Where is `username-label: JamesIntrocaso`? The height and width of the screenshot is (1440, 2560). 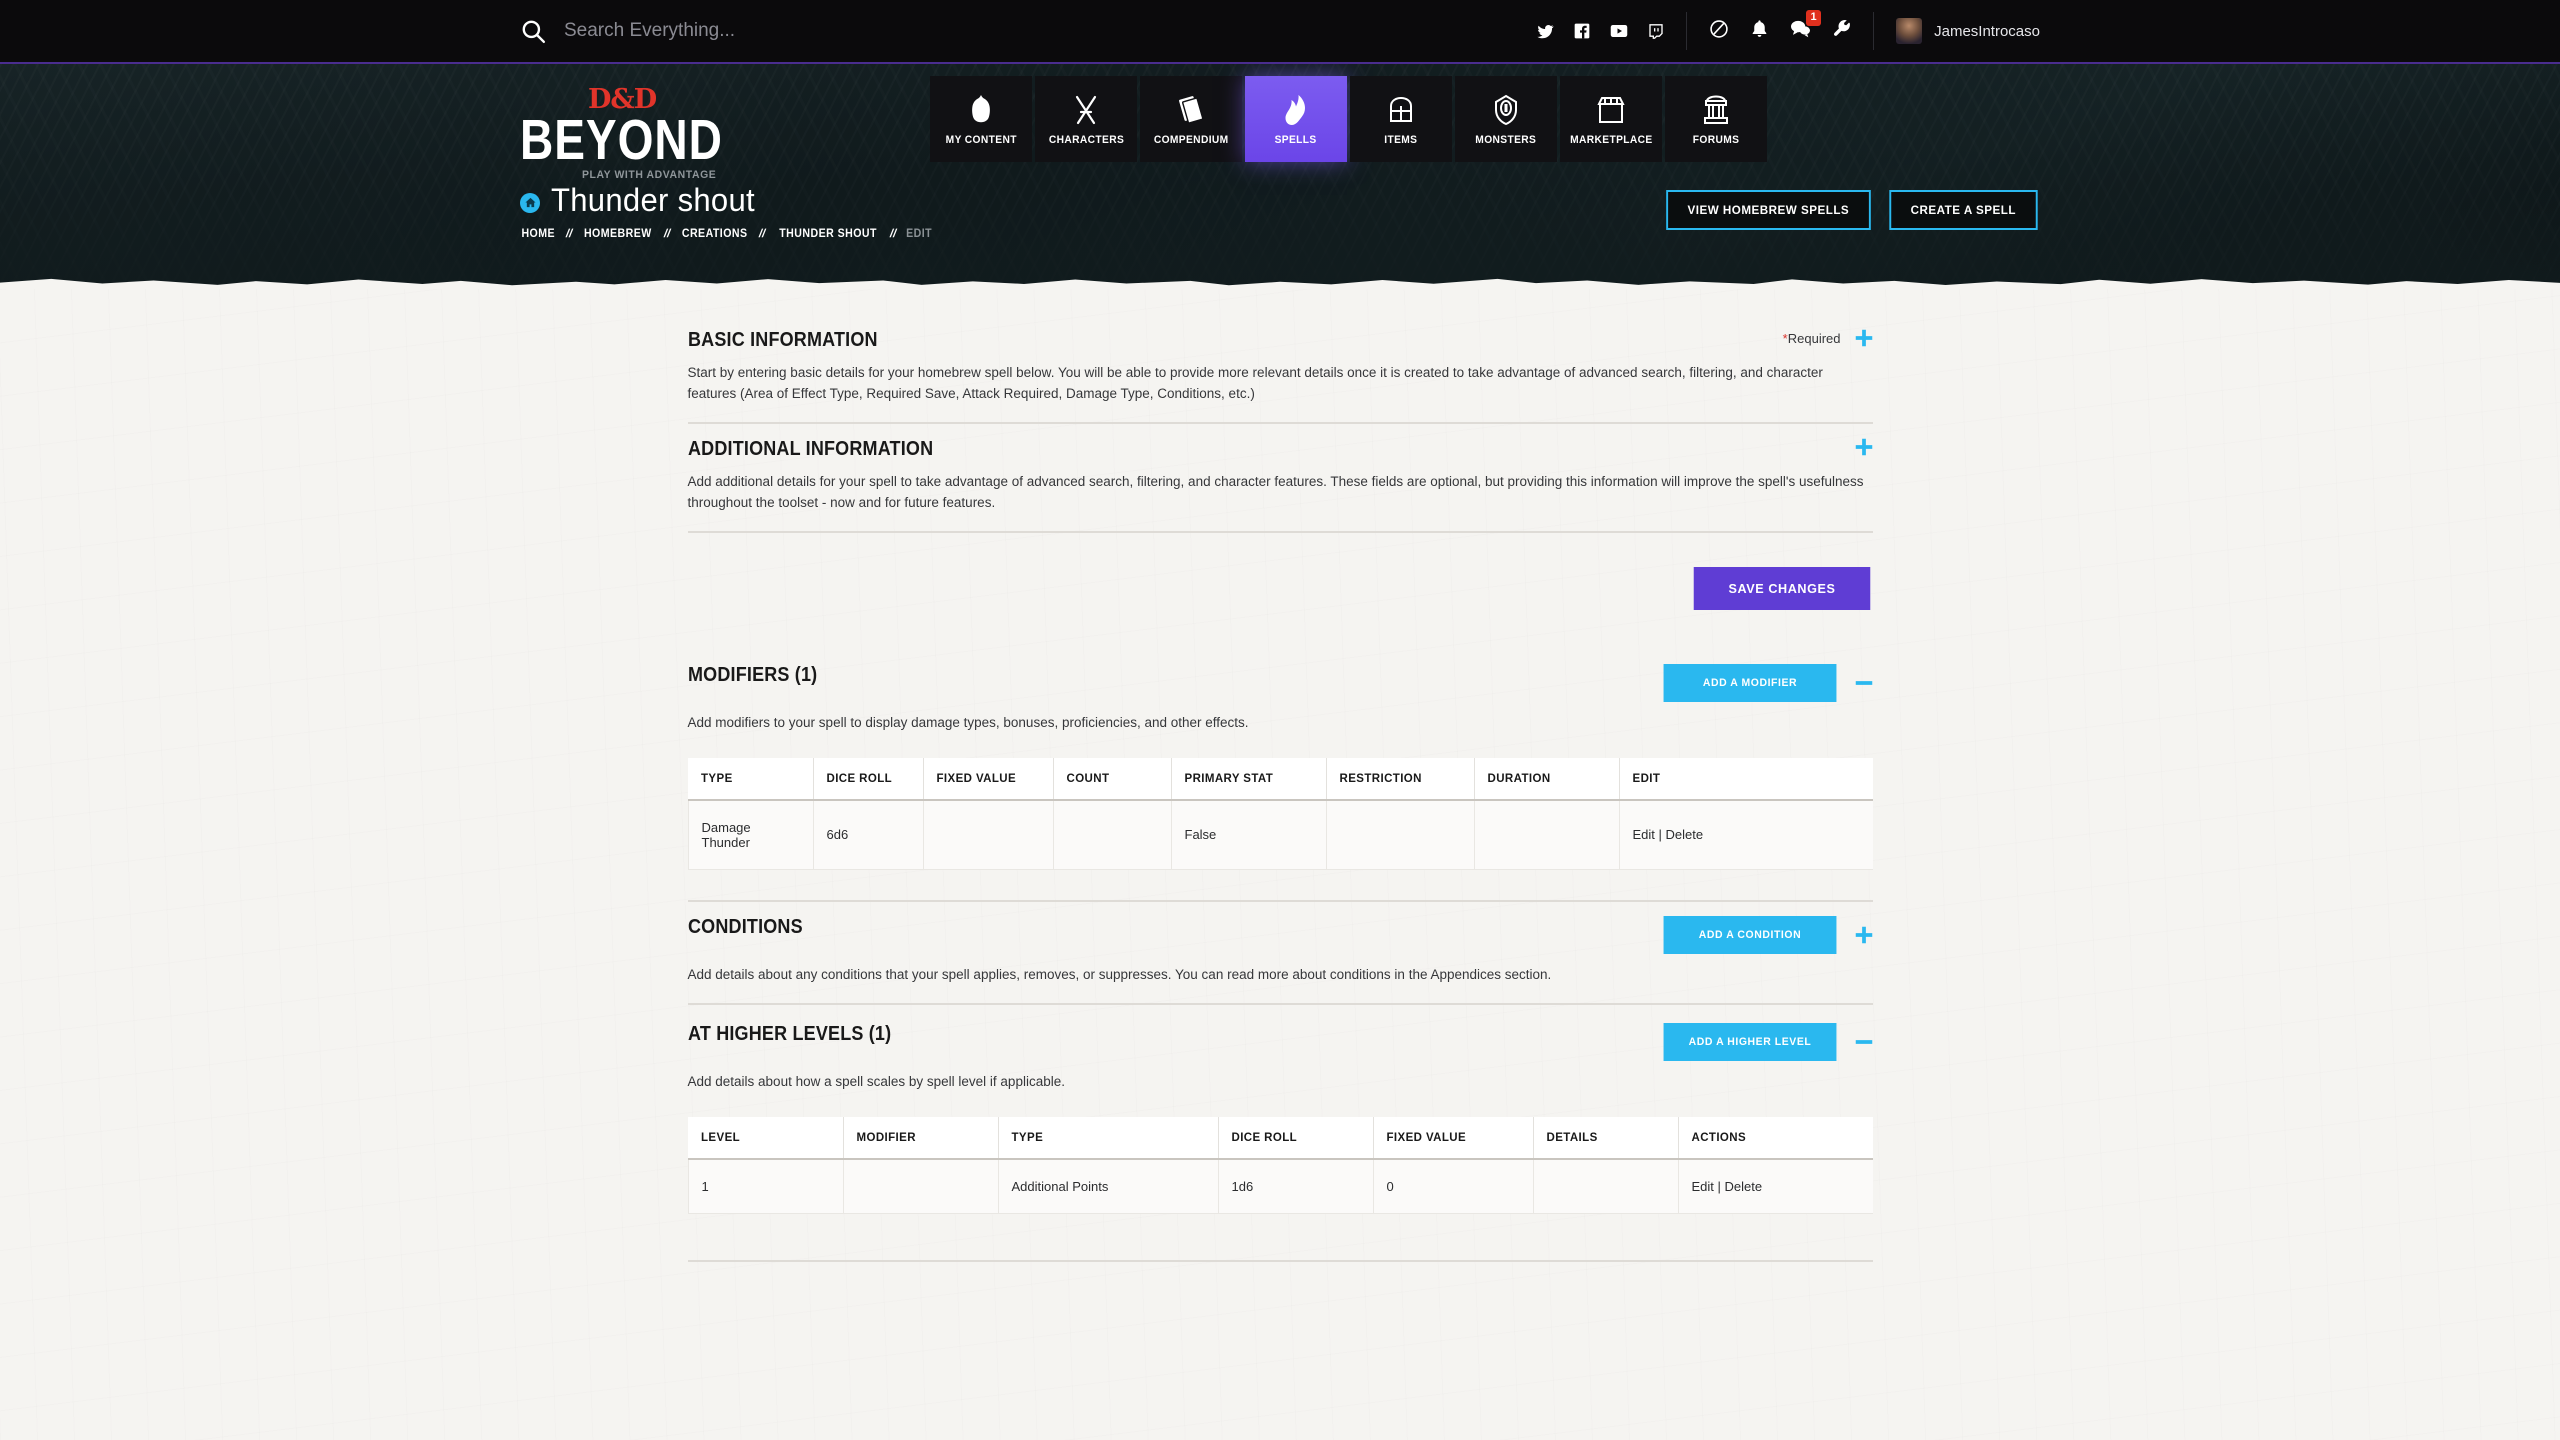 username-label: JamesIntrocaso is located at coordinates (1987, 31).